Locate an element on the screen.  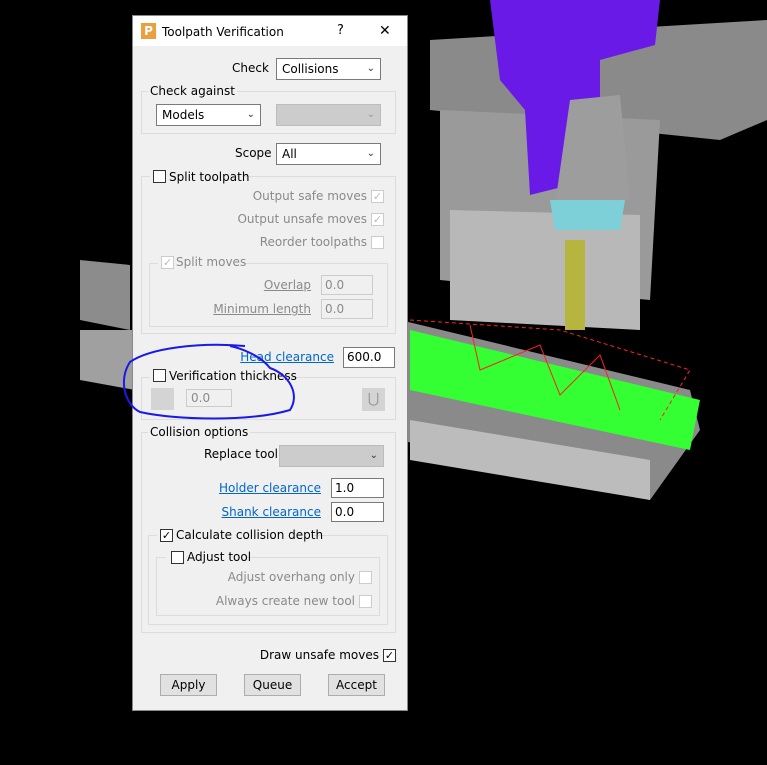
check-label: Check is located at coordinates (250, 68).